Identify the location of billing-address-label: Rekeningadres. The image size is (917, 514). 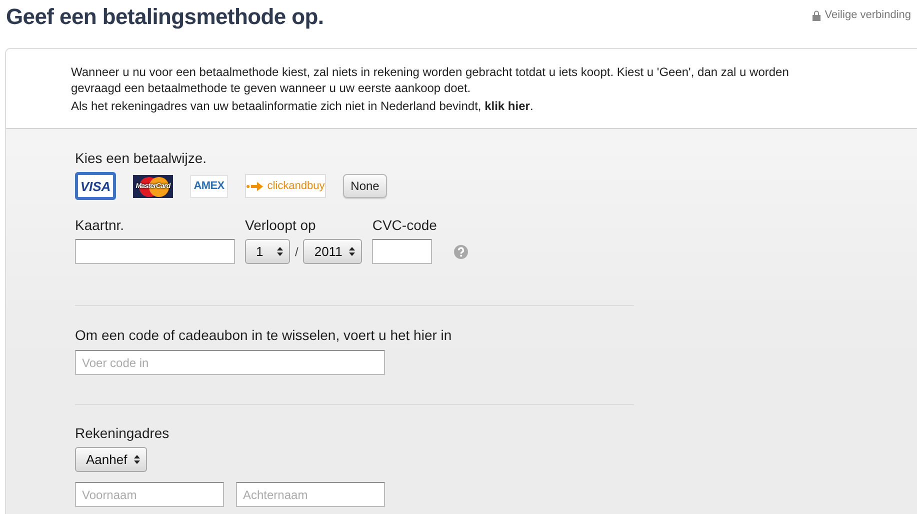
(122, 433).